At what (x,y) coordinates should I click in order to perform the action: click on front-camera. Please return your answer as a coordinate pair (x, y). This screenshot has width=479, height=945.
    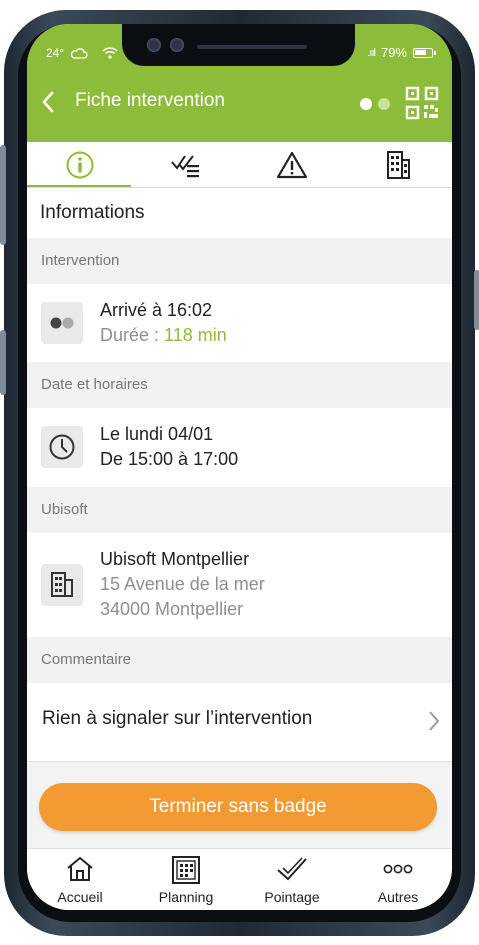
    Looking at the image, I should click on (154, 45).